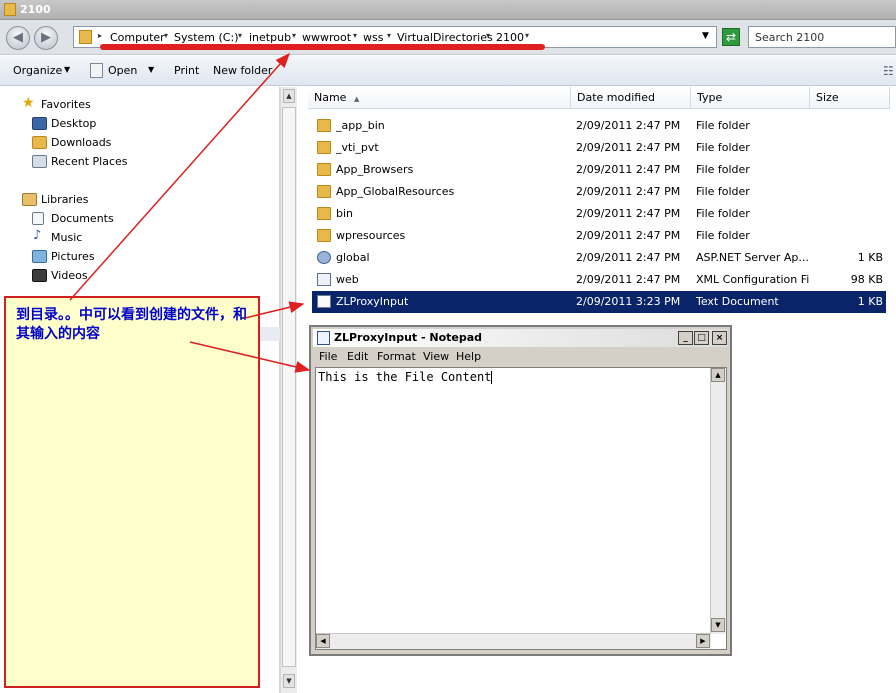 The width and height of the screenshot is (896, 693). Describe the element at coordinates (685, 338) in the screenshot. I see `minimize-button: _` at that location.